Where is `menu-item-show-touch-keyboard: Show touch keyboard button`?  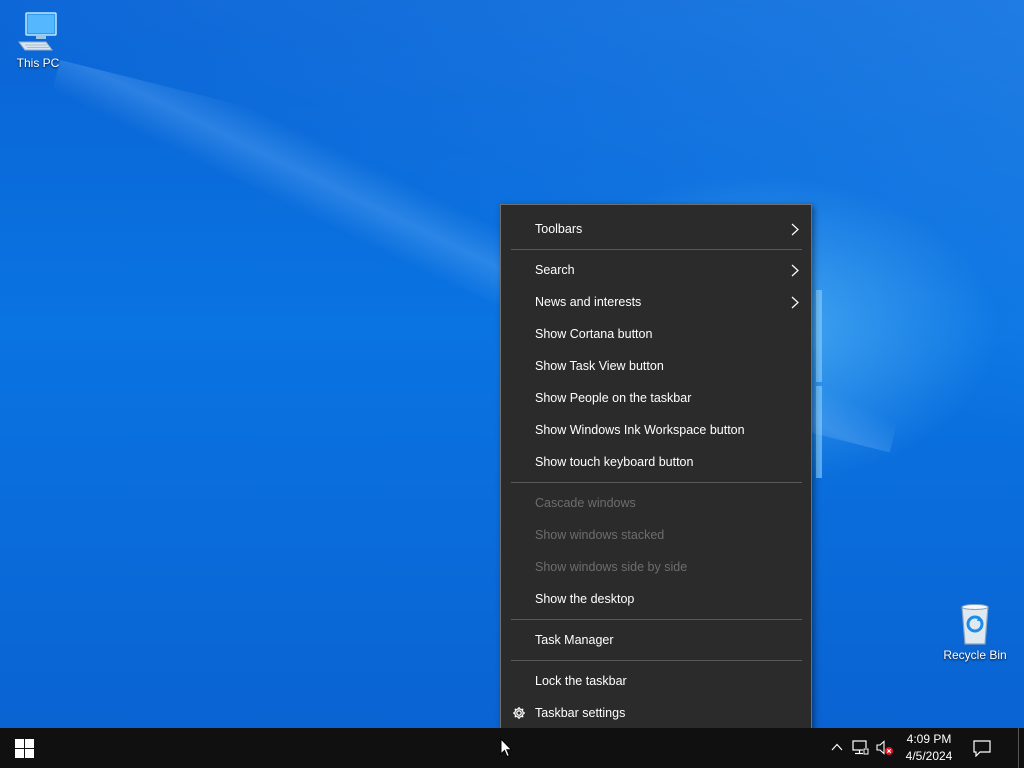 menu-item-show-touch-keyboard: Show touch keyboard button is located at coordinates (656, 462).